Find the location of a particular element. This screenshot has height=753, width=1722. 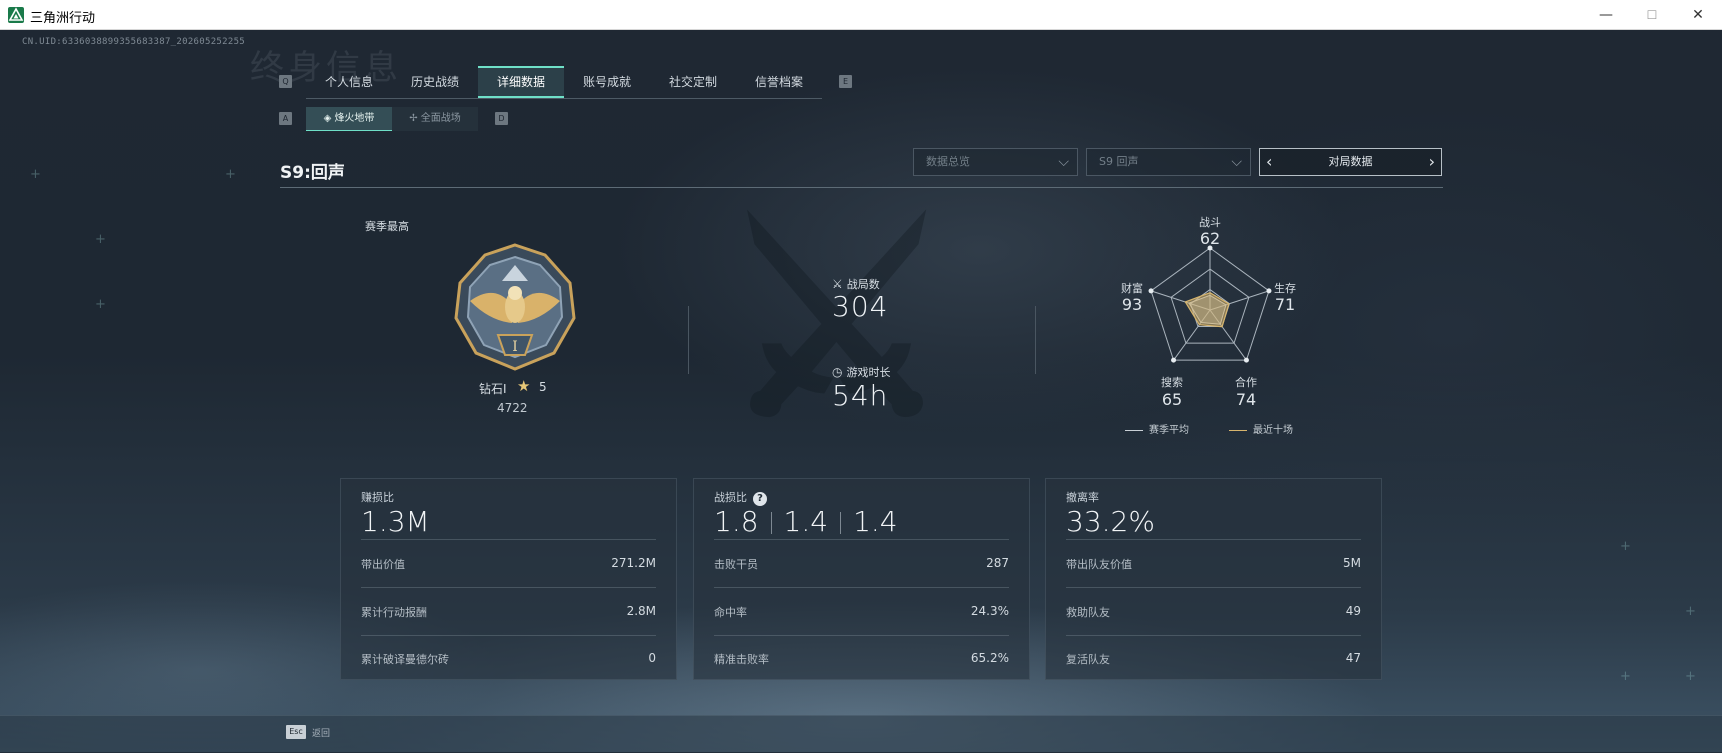

match-data-label: 对局数据 is located at coordinates (1350, 161).